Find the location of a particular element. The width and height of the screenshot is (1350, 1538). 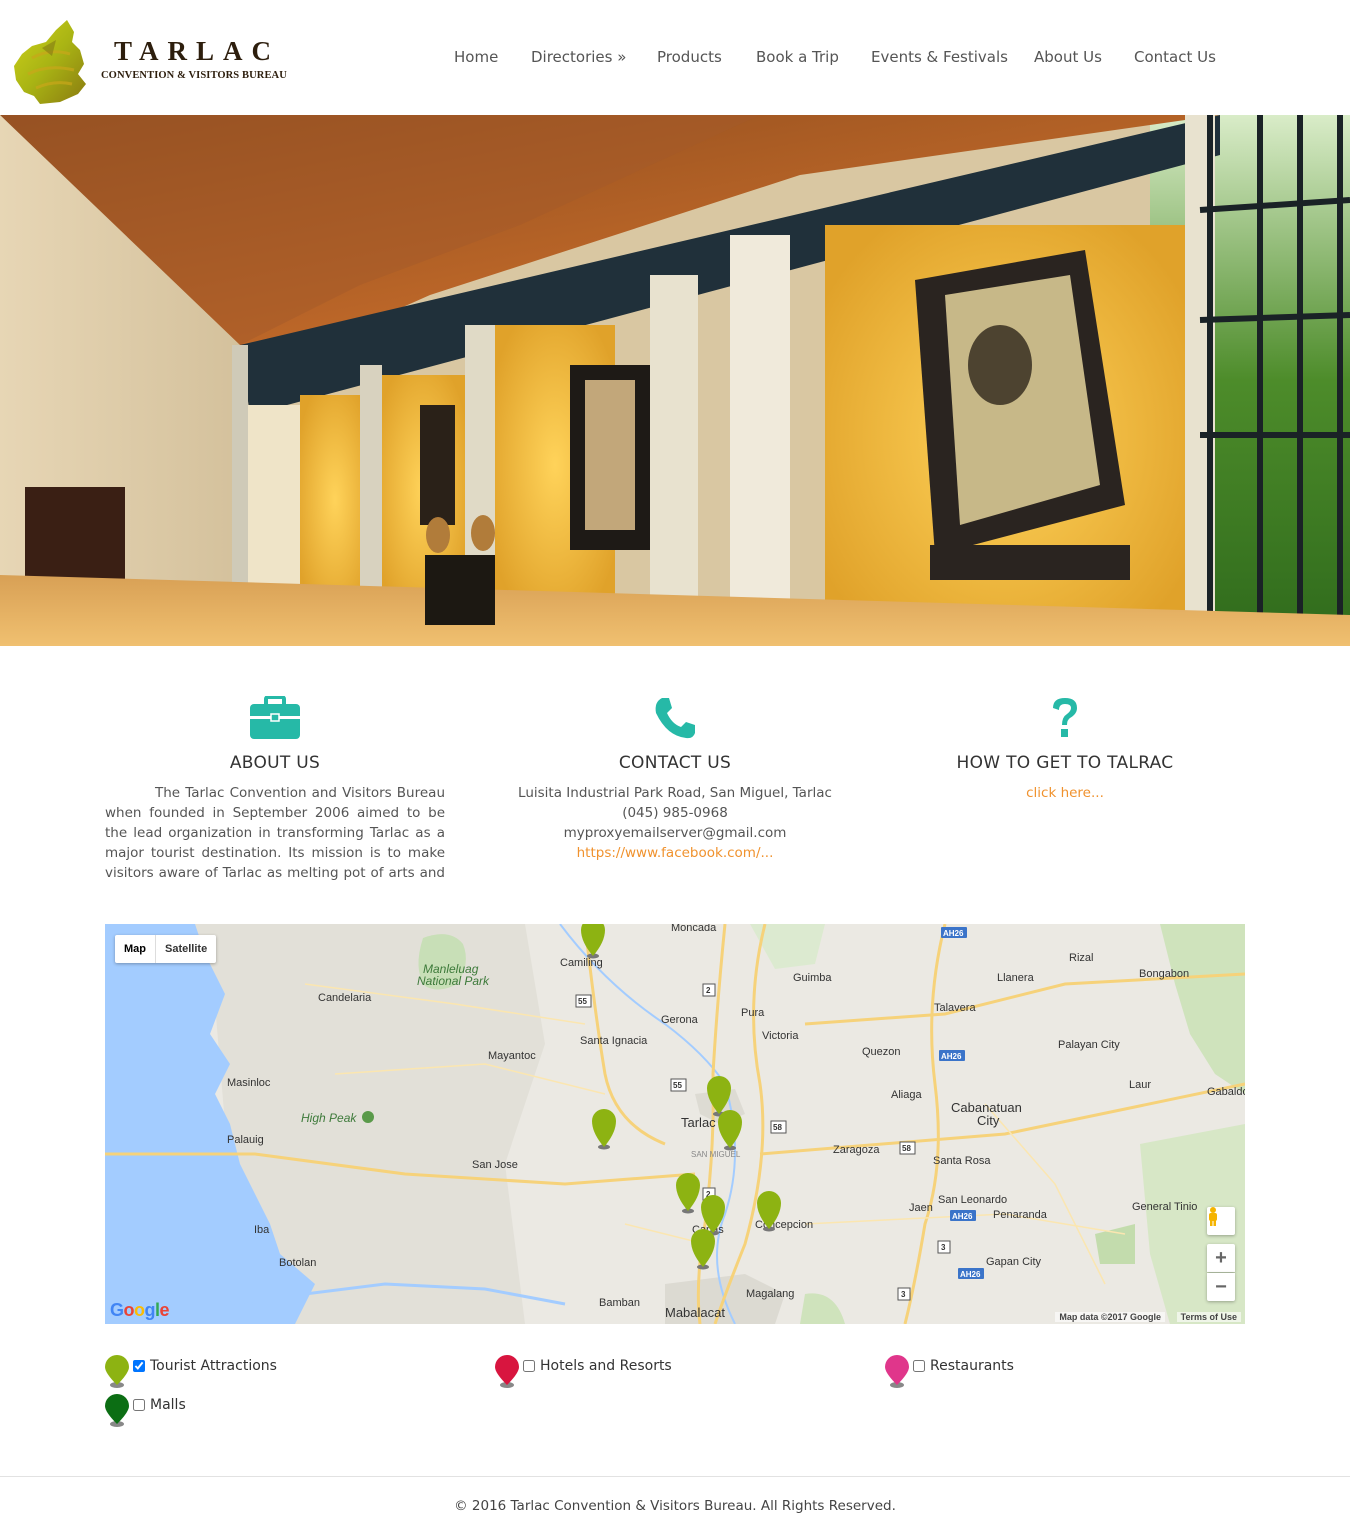

map-type-map-button: Map is located at coordinates (135, 949).